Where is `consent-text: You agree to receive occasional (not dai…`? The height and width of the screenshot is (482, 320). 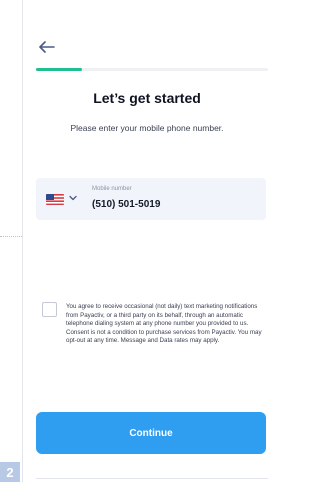
consent-text: You agree to receive occasional (not dai… is located at coordinates (164, 324).